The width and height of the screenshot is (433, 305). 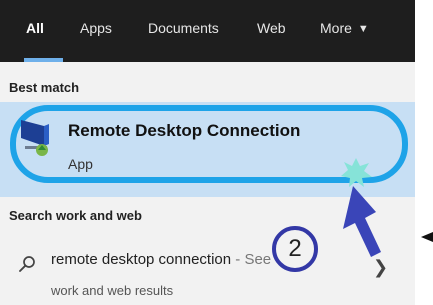 I want to click on tab-documents: Documents, so click(x=183, y=28).